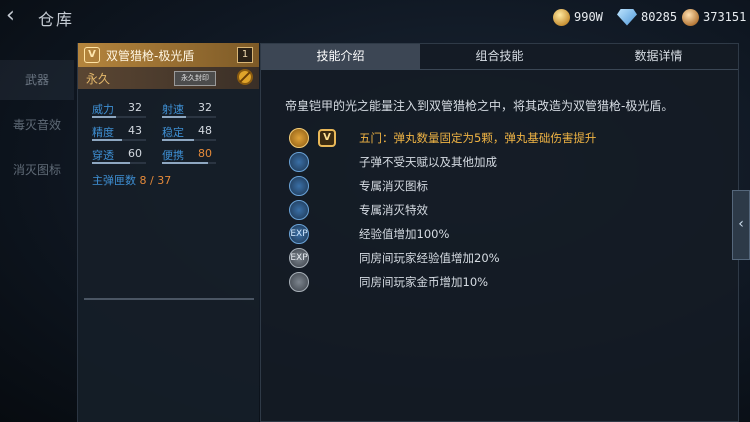 This screenshot has width=750, height=422. Describe the element at coordinates (37, 80) in the screenshot. I see `sidebar-item-weapons: 武器` at that location.